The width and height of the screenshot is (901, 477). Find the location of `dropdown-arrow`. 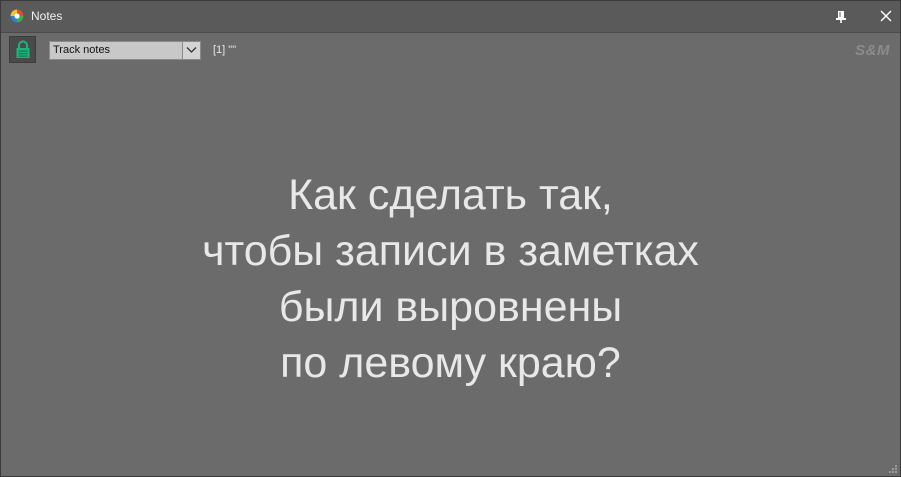

dropdown-arrow is located at coordinates (191, 50).